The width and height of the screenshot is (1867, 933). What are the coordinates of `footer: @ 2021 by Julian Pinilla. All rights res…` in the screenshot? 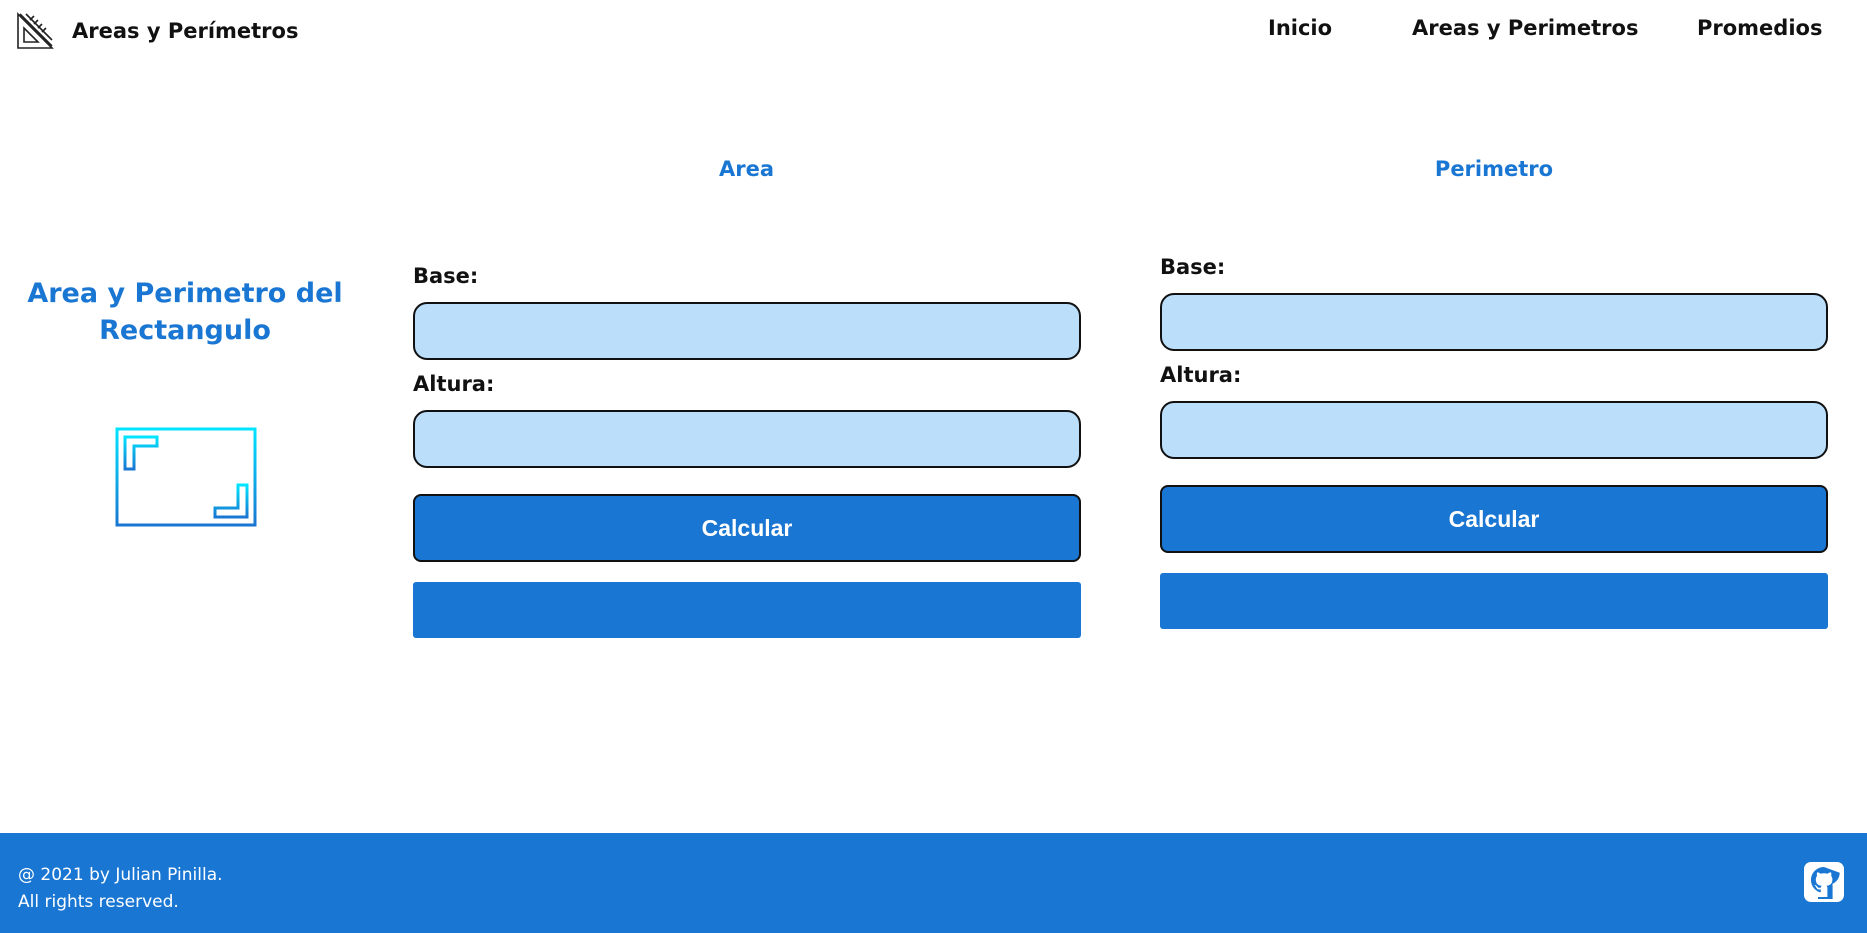 It's located at (933, 883).